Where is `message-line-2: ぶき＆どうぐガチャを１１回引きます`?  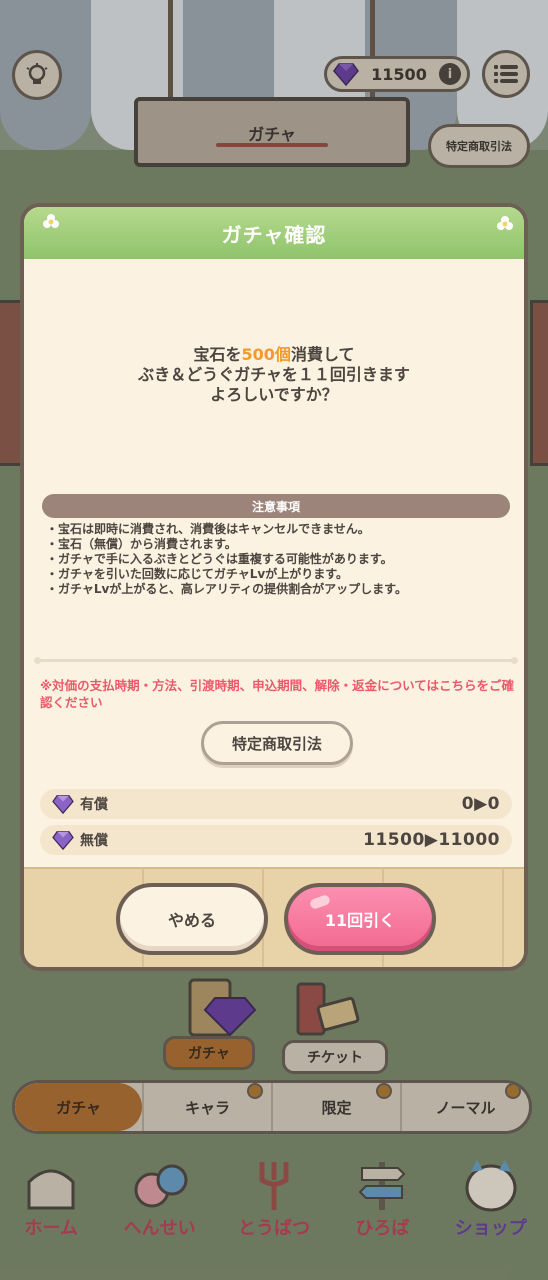 message-line-2: ぶき＆どうぐガチャを１１回引きます is located at coordinates (274, 374).